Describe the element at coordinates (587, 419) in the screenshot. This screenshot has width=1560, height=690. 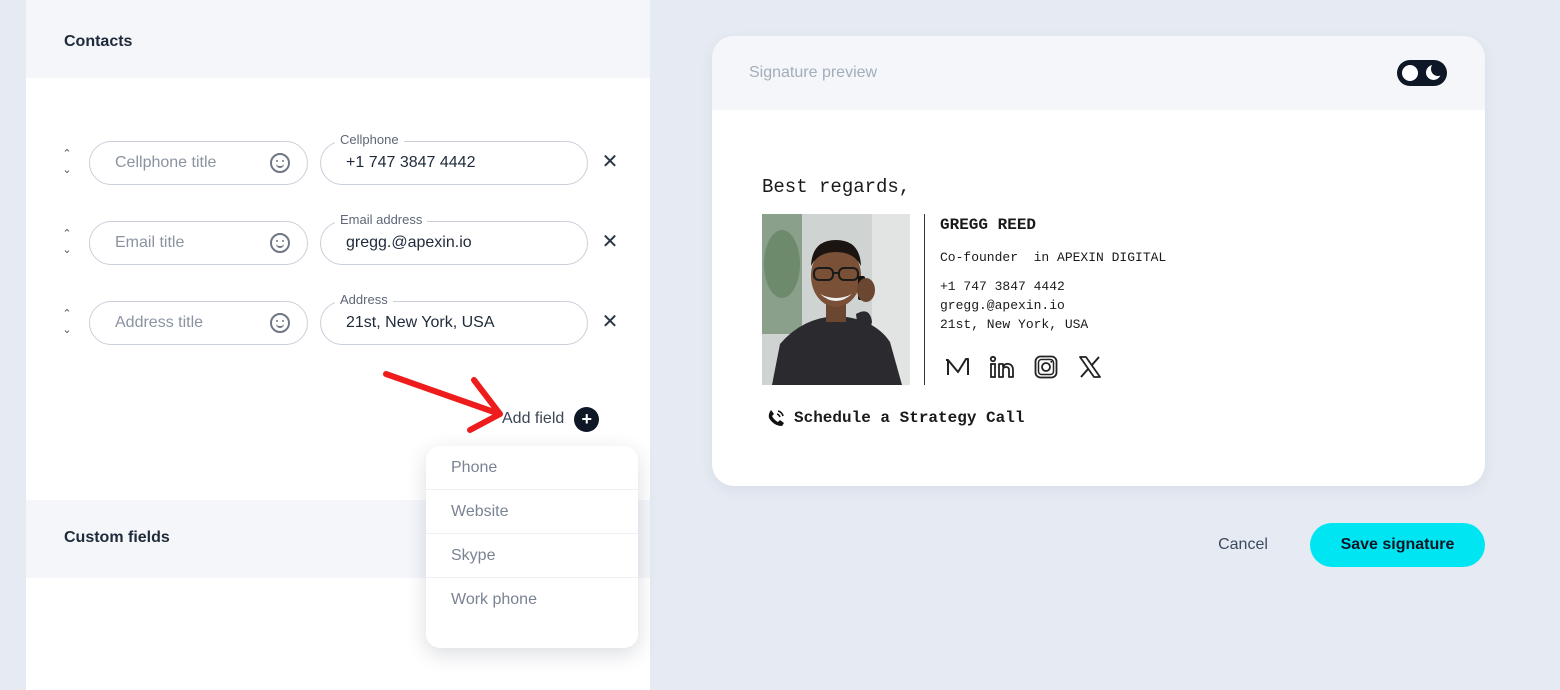
I see `plus-icon: +` at that location.